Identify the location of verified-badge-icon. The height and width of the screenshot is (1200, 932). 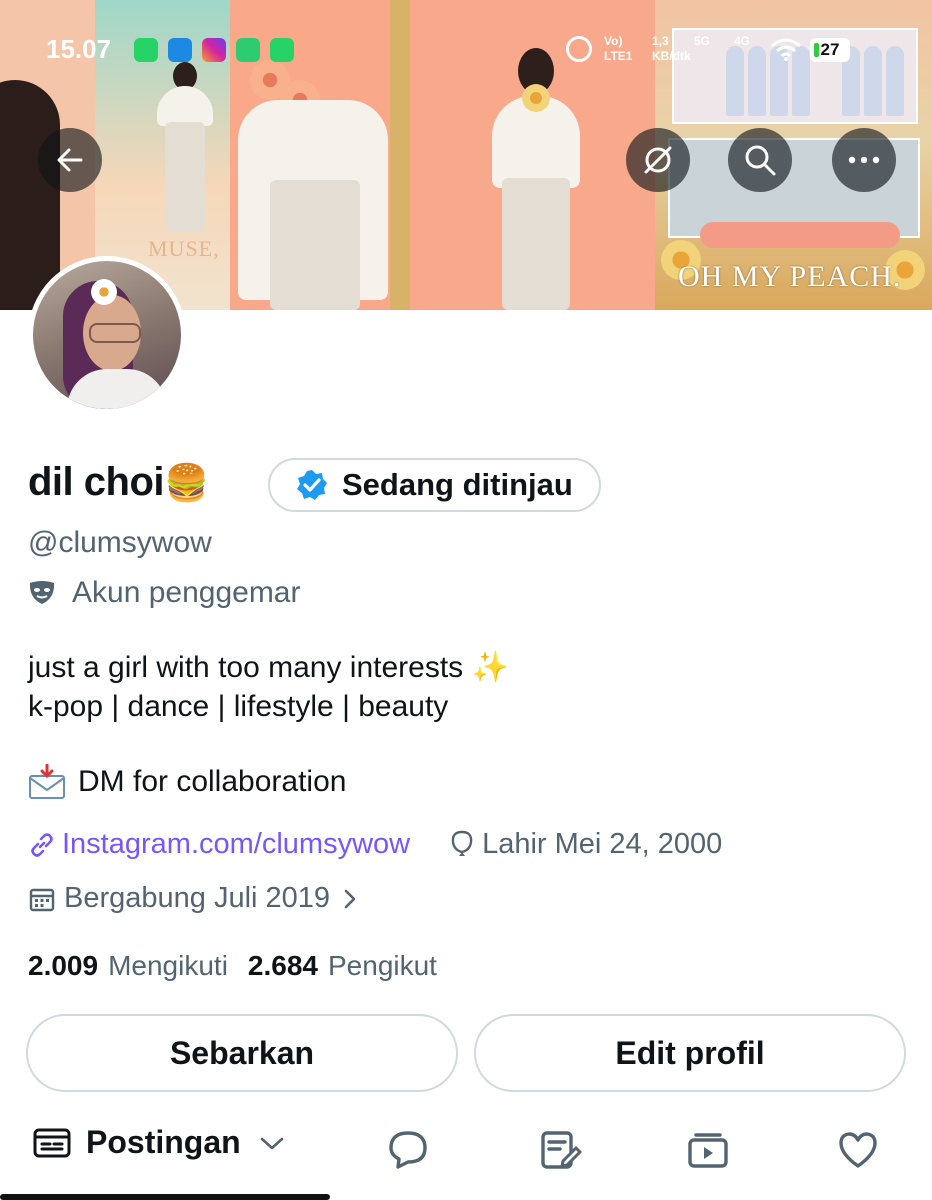
(312, 485).